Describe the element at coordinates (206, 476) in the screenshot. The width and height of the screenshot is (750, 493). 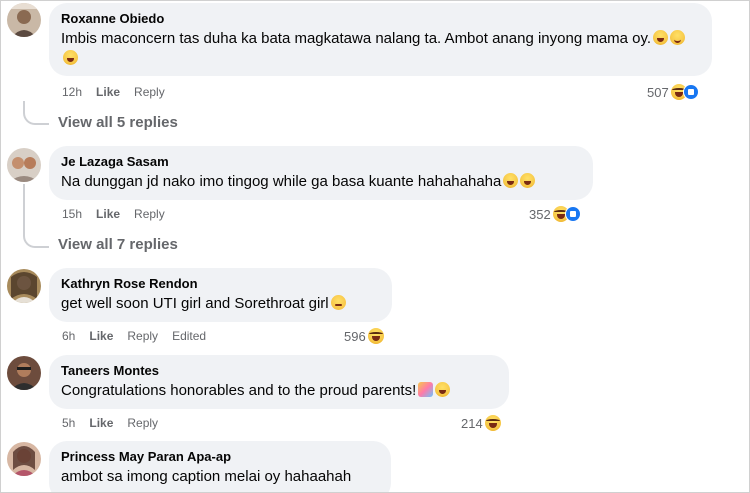
I see `comment-text: ambot sa imong caption melai oy hahaahah` at that location.